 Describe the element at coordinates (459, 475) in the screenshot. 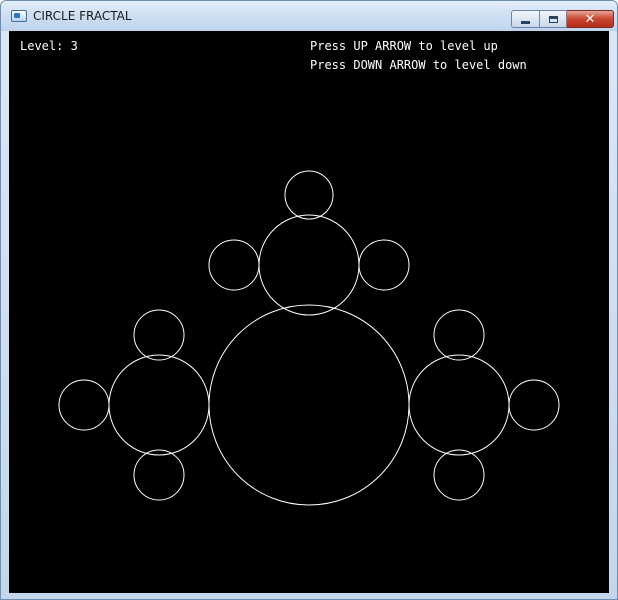

I see `circle-right-bottom` at that location.